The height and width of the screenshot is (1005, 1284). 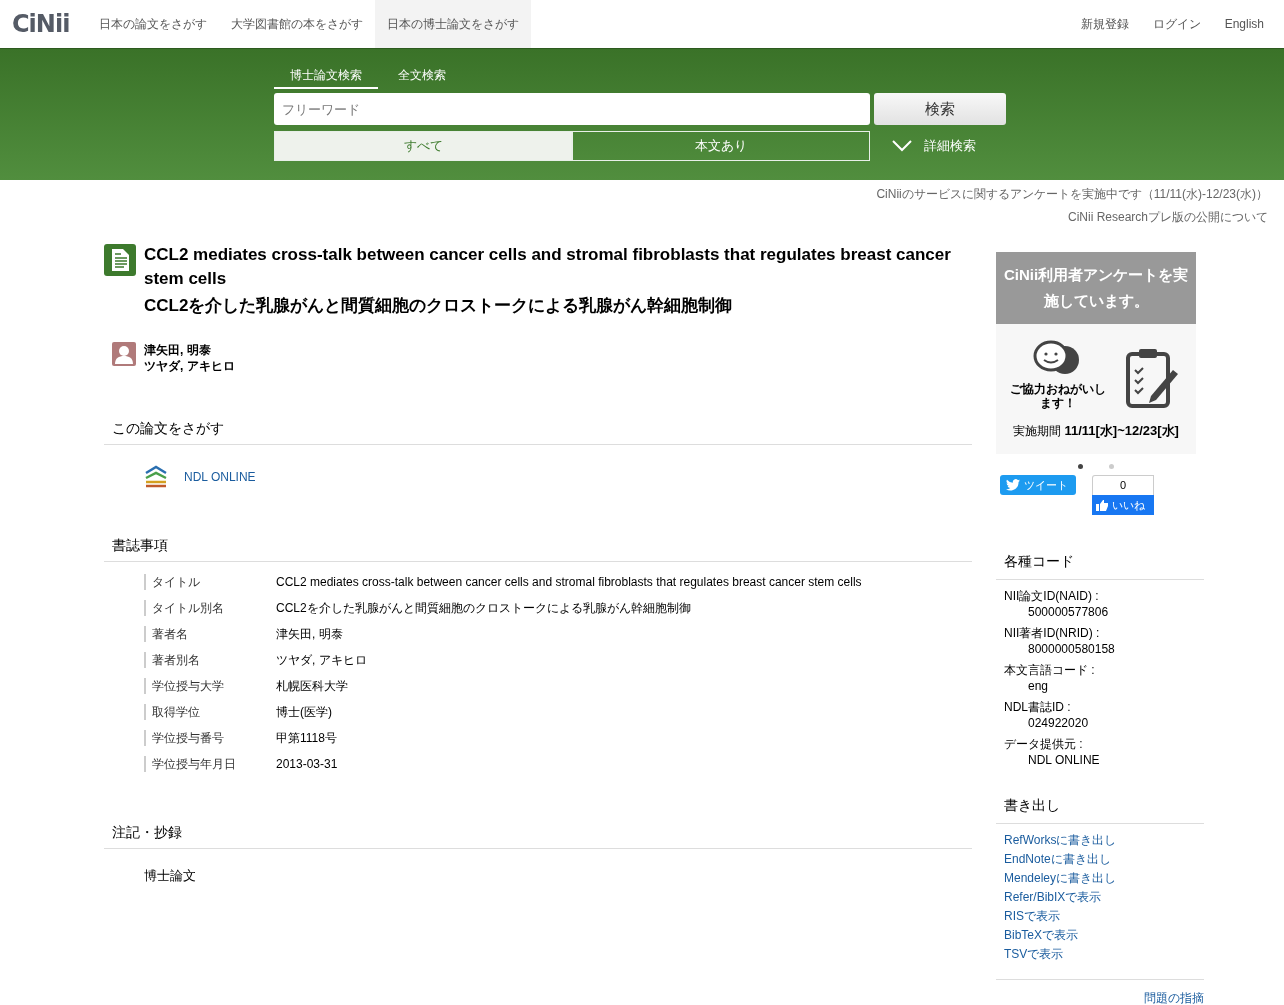 I want to click on header-link: 新規登録, so click(x=1104, y=24).